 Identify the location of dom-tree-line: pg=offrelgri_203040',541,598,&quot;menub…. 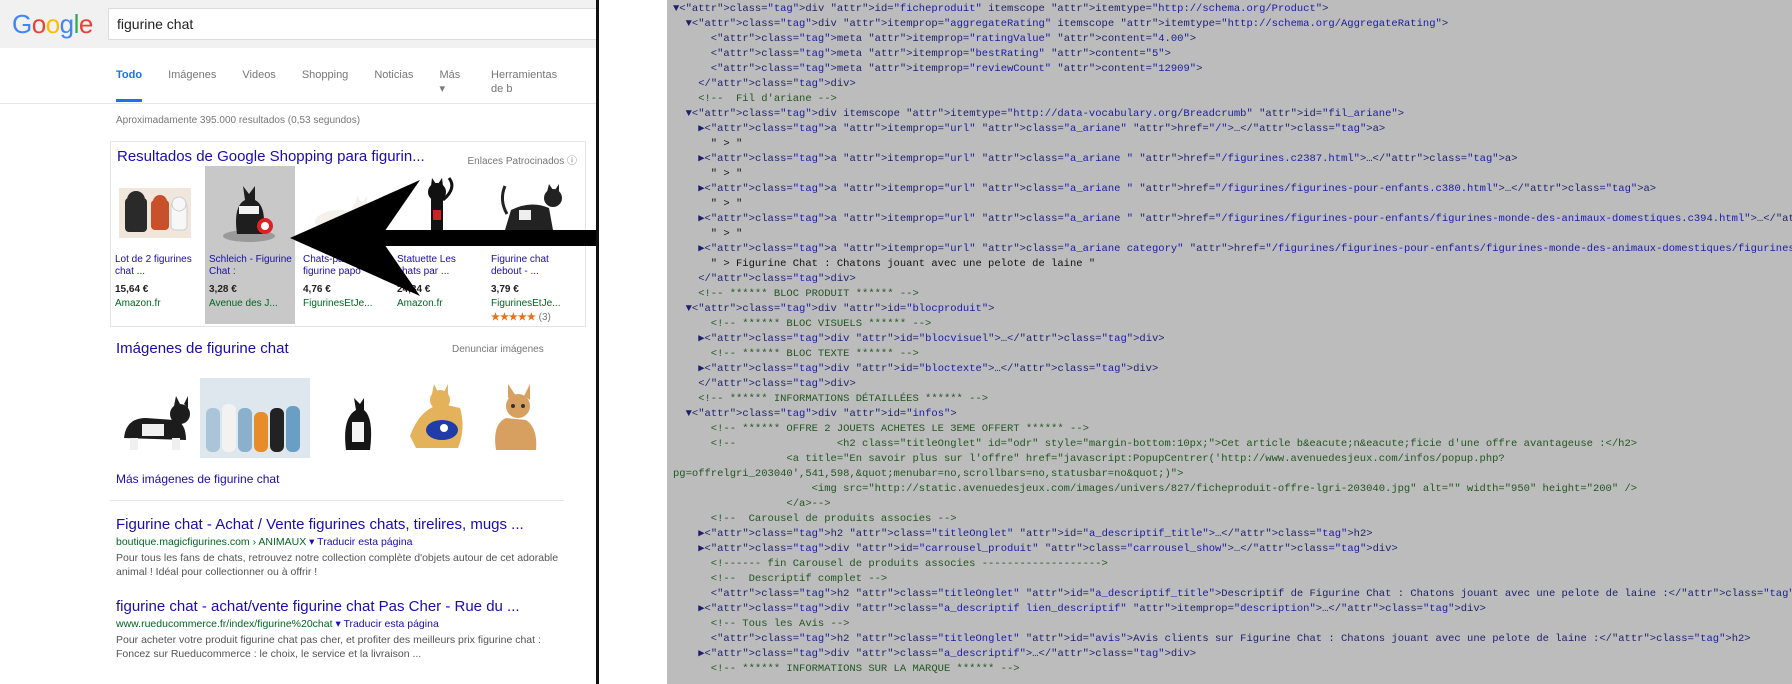
(928, 474).